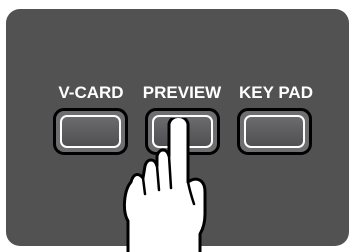 The image size is (358, 252). I want to click on pointing-hand-icon, so click(164, 185).